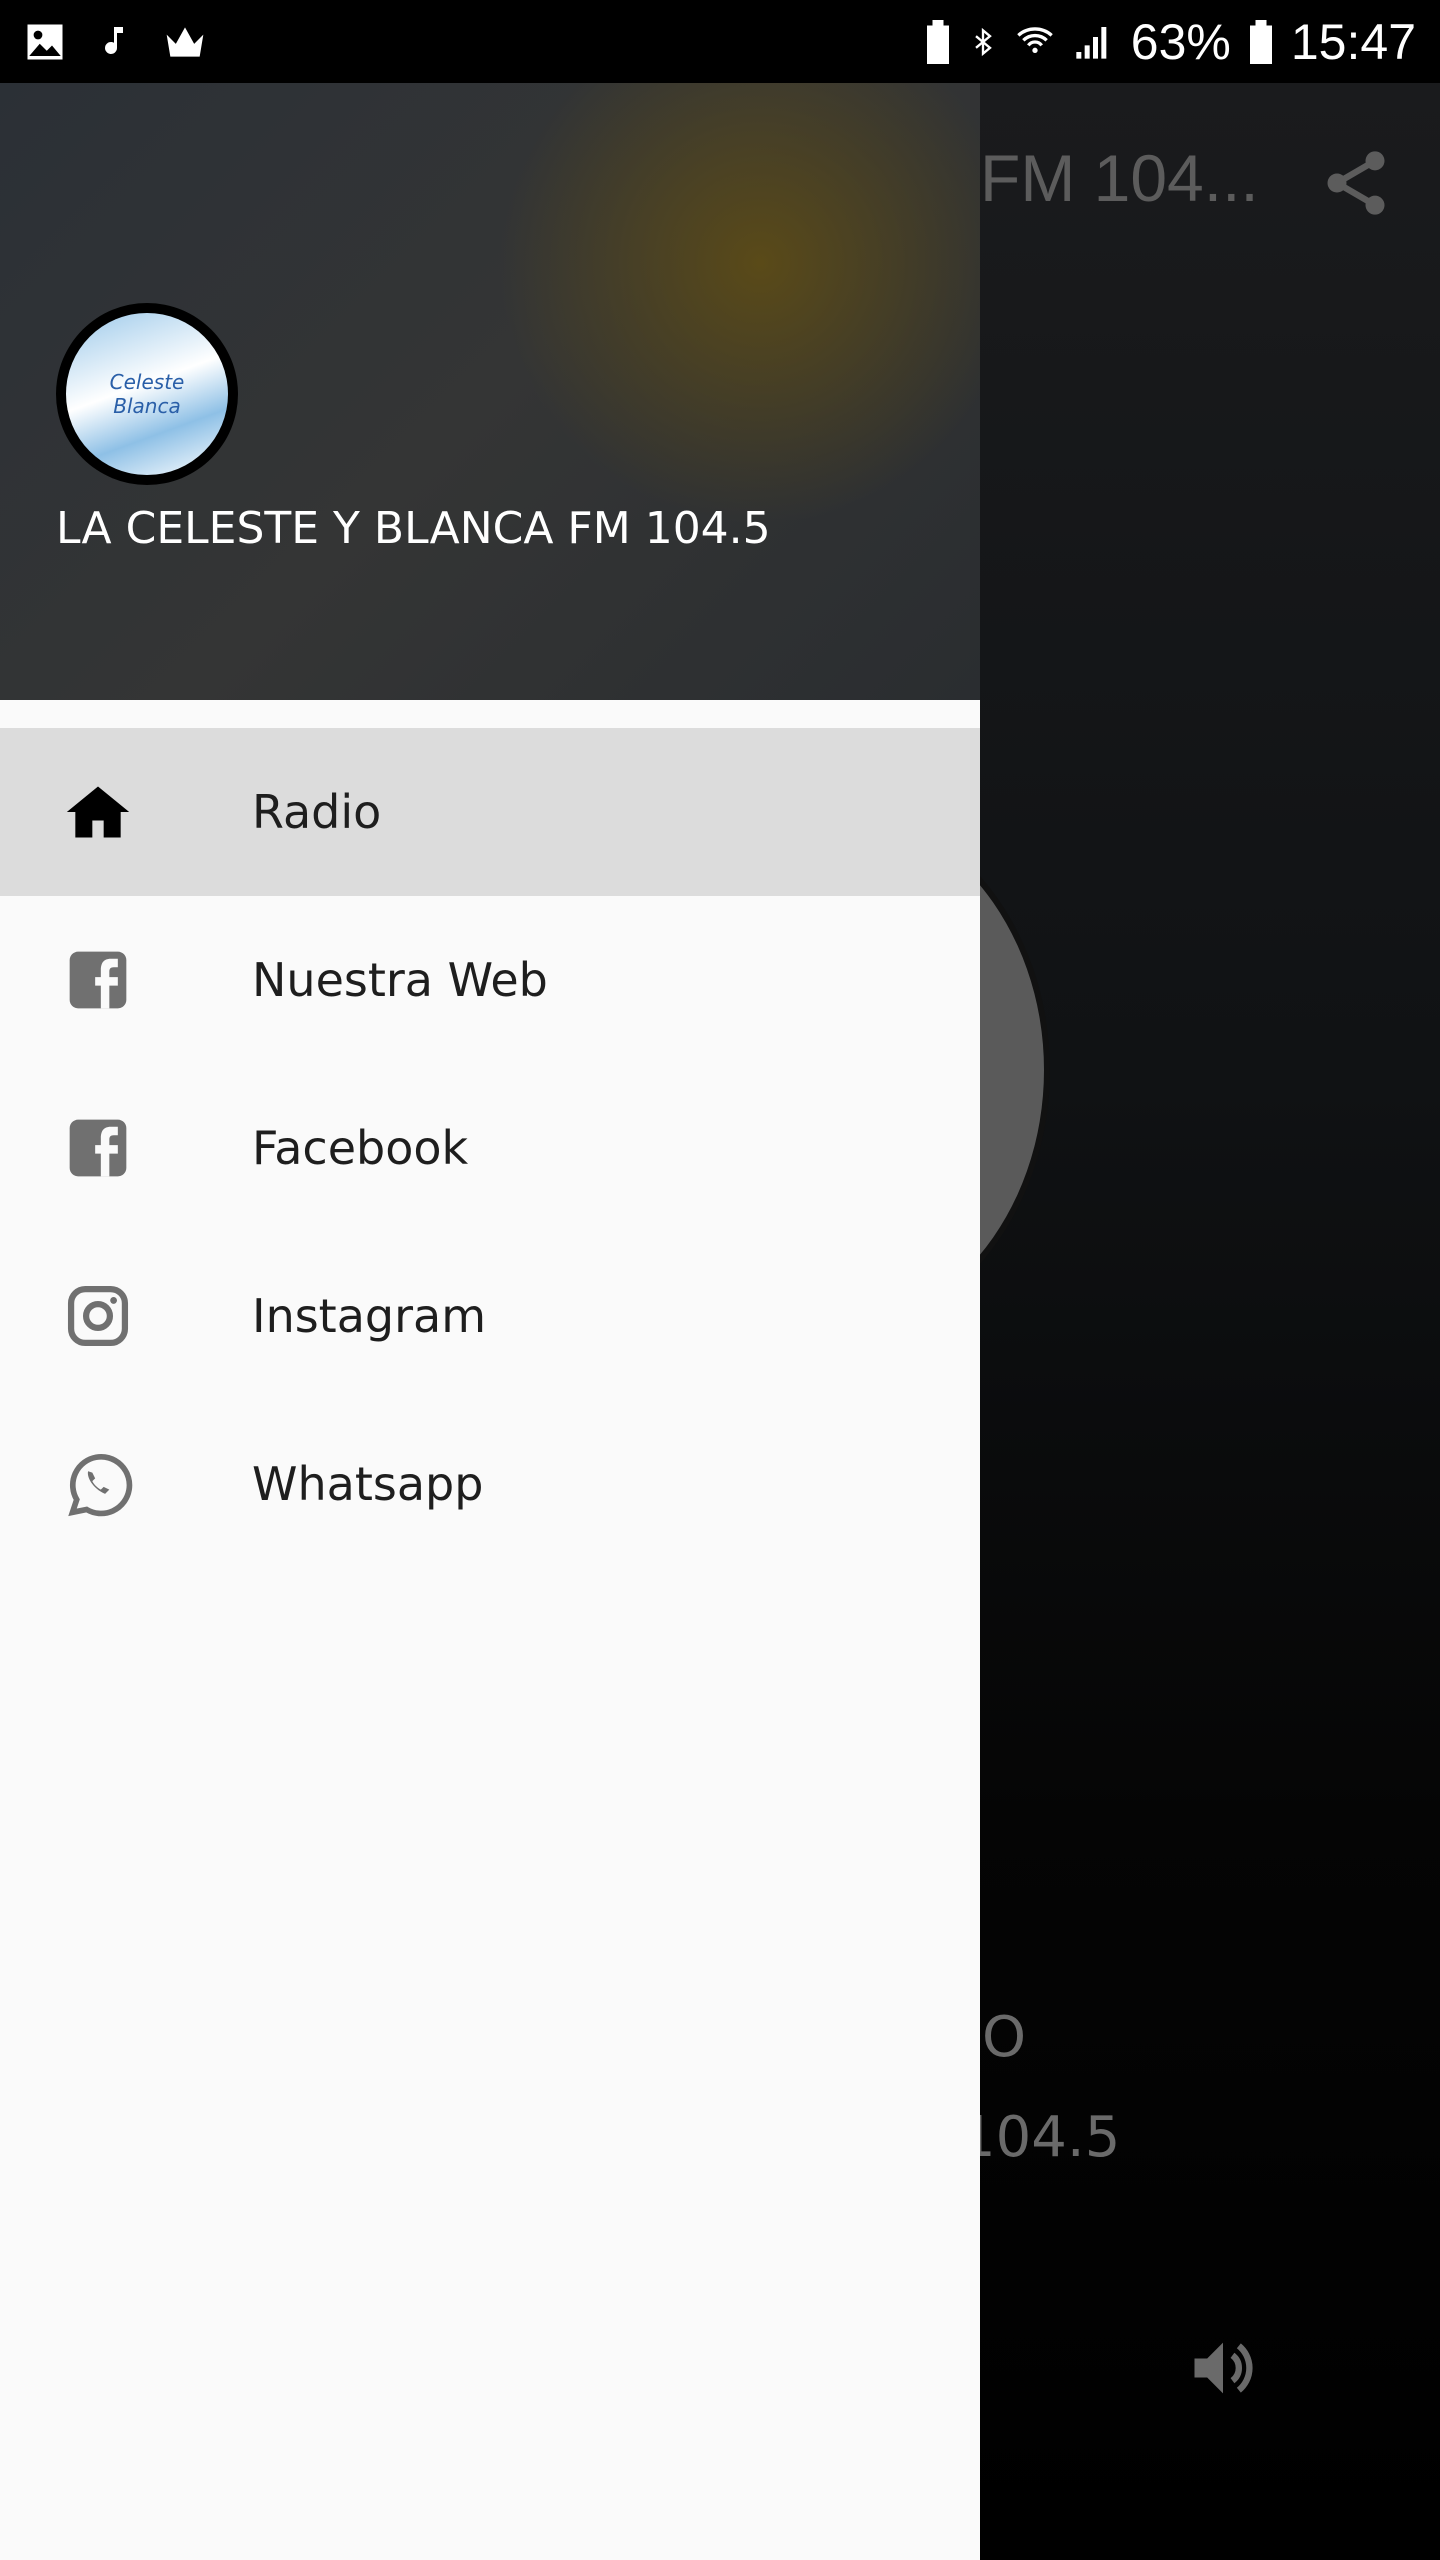 Image resolution: width=1440 pixels, height=2560 pixels. What do you see at coordinates (317, 812) in the screenshot?
I see `menu-item-label: Radio` at bounding box center [317, 812].